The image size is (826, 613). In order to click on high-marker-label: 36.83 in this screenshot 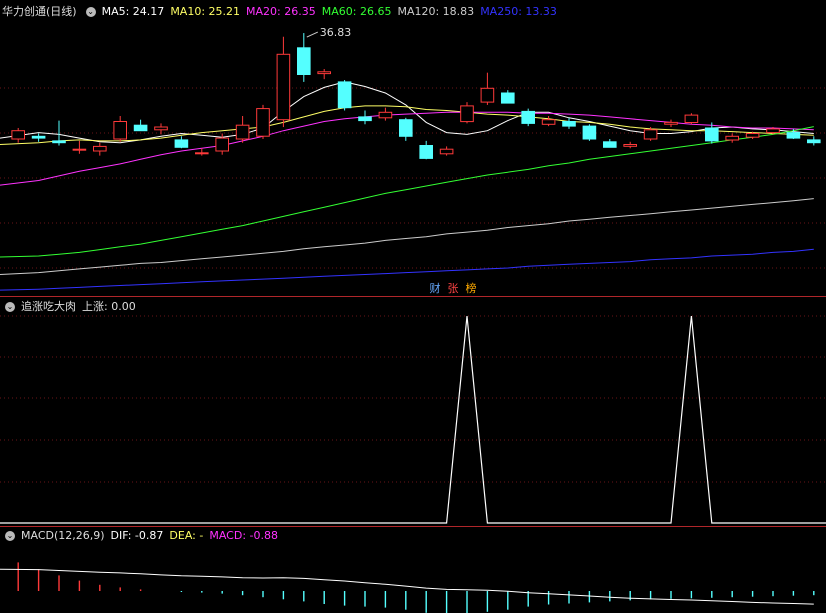, I will do `click(336, 32)`.